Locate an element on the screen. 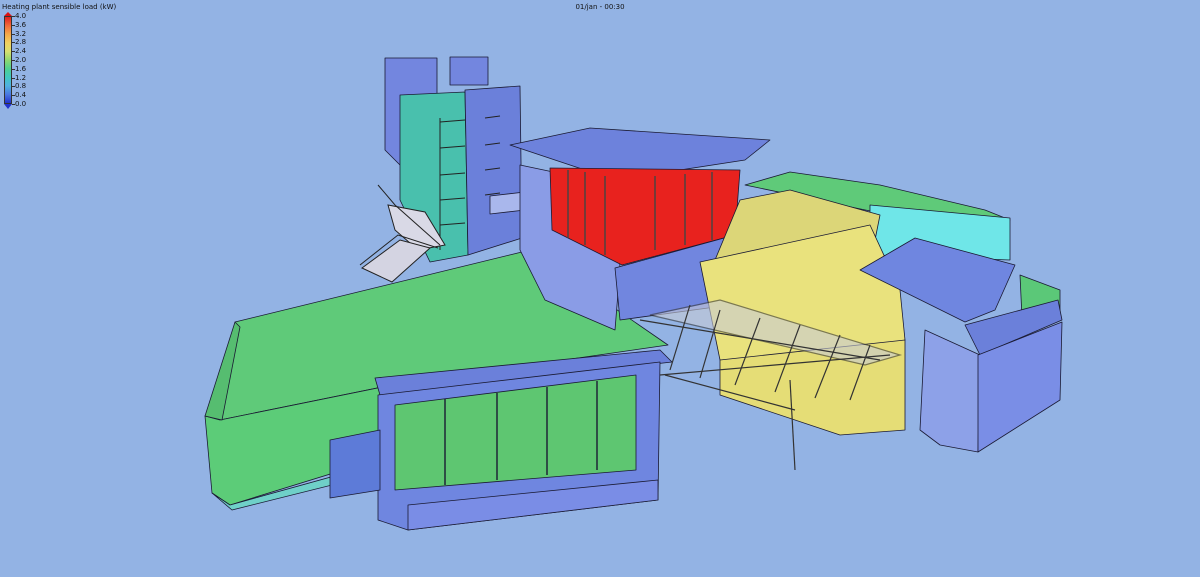 This screenshot has width=1200, height=577. simulation-timestamp: 01/jan - 00:30 is located at coordinates (600, 7).